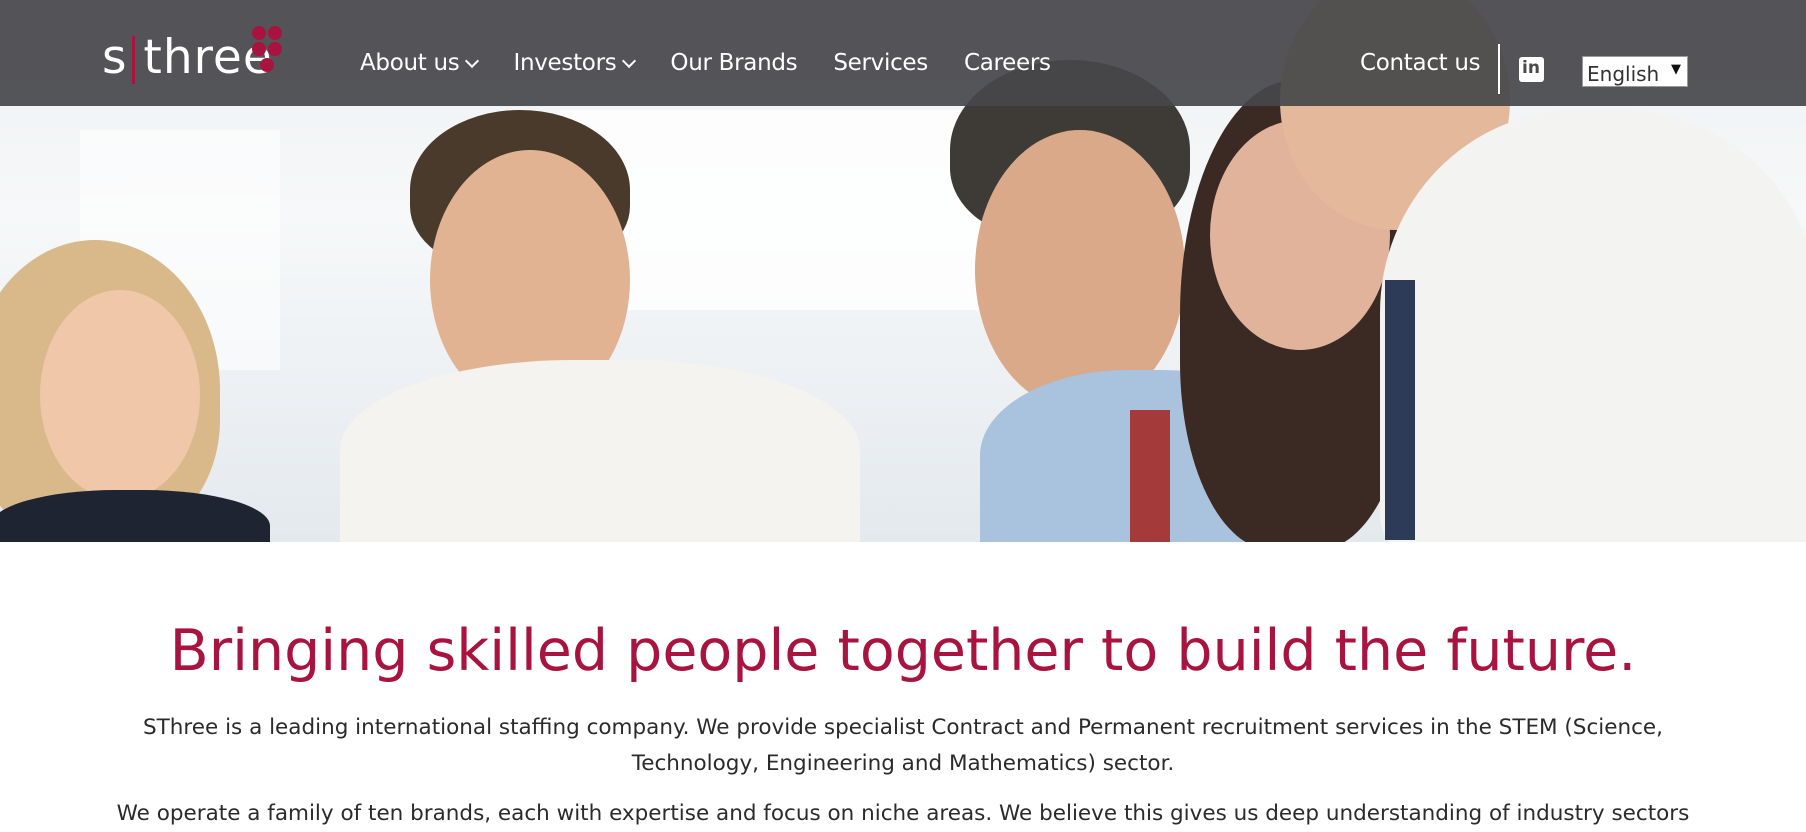 This screenshot has width=1806, height=832. Describe the element at coordinates (1499, 69) in the screenshot. I see `header-divider` at that location.